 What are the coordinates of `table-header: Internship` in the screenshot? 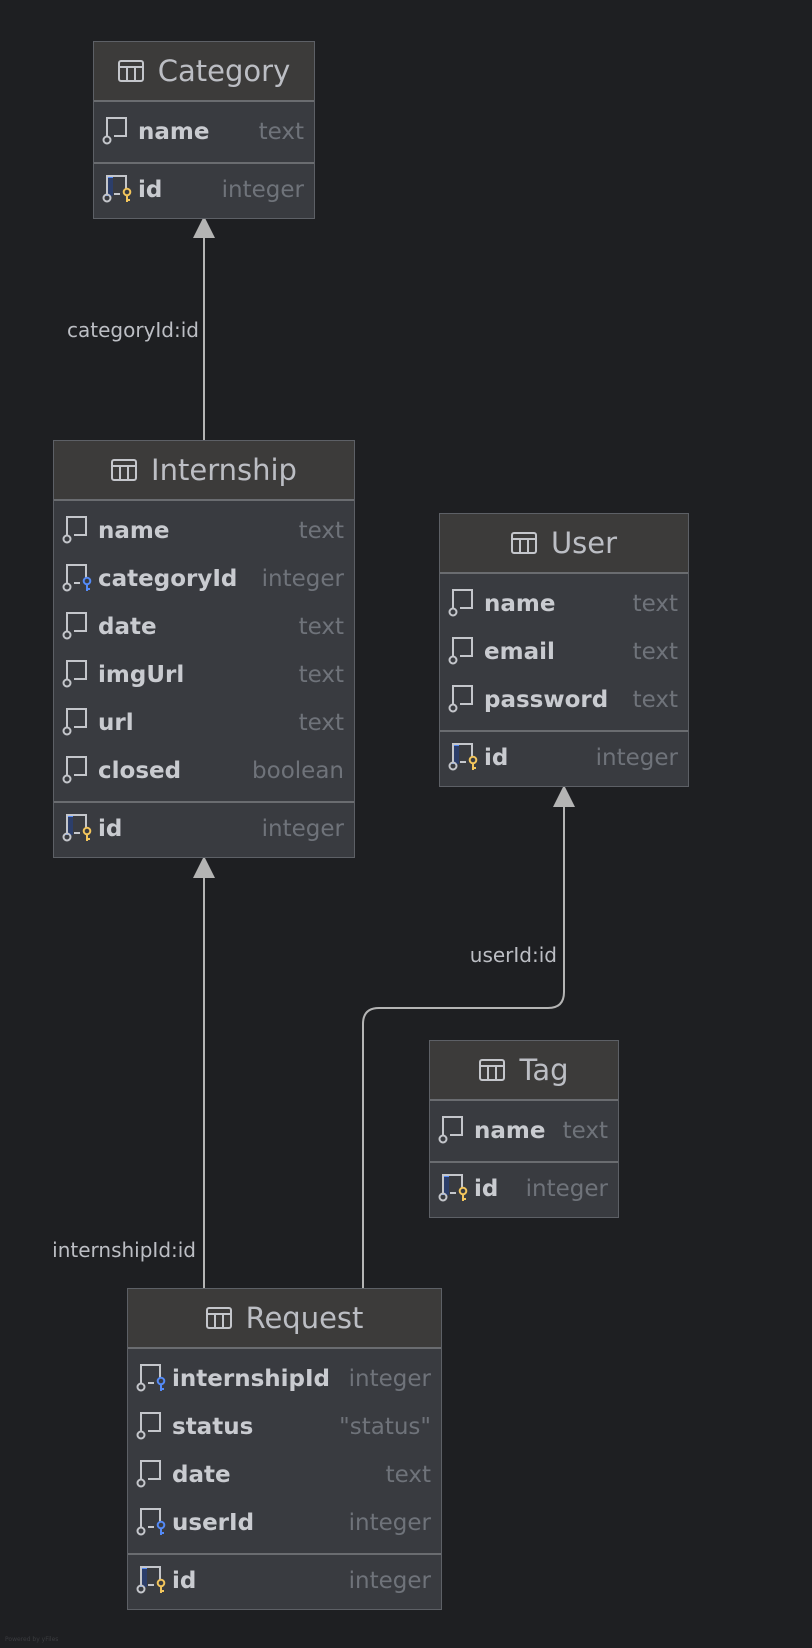 It's located at (204, 471).